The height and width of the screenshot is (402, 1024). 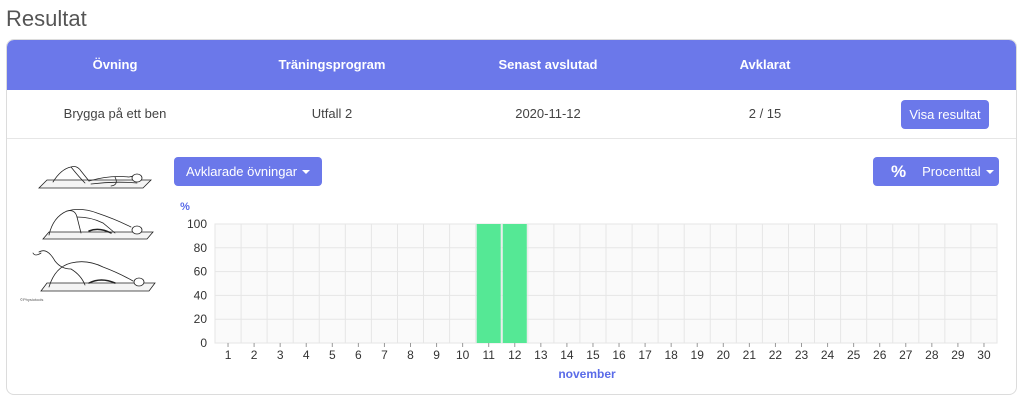 What do you see at coordinates (899, 171) in the screenshot?
I see `percent-icon: %` at bounding box center [899, 171].